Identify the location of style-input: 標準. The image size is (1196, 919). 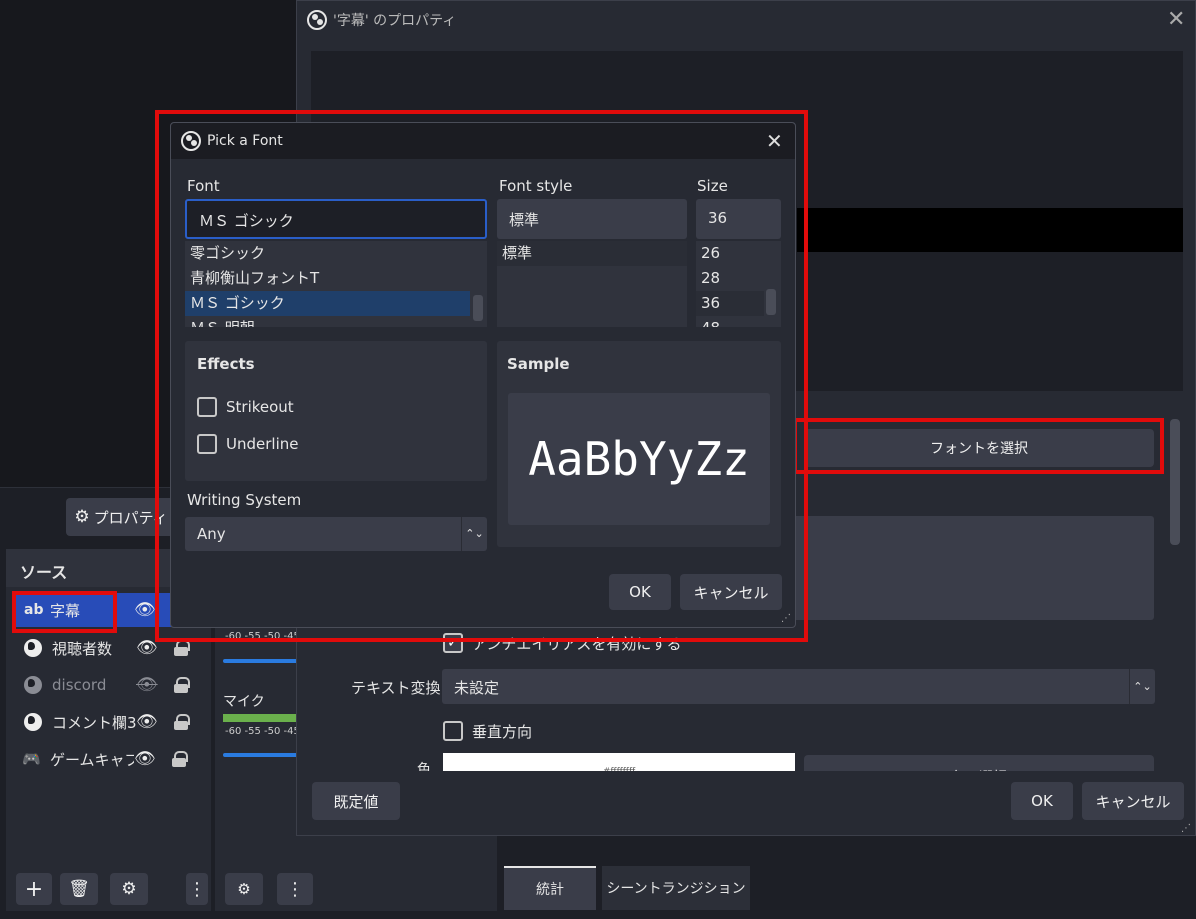
(592, 219).